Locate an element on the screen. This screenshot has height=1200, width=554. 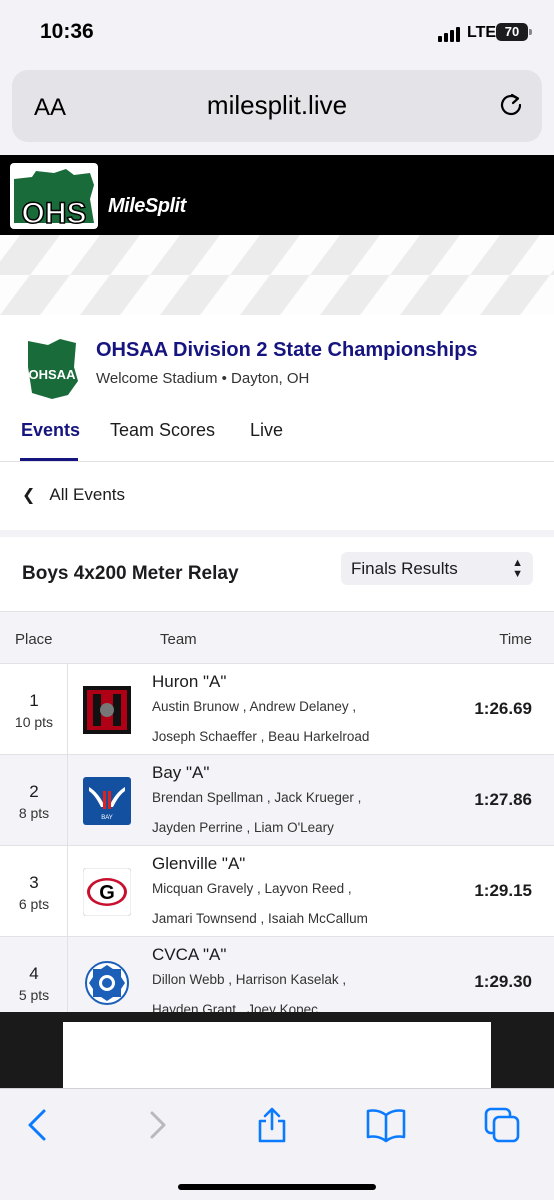
meet-title: OHSAA Division 2 State Championships is located at coordinates (287, 350).